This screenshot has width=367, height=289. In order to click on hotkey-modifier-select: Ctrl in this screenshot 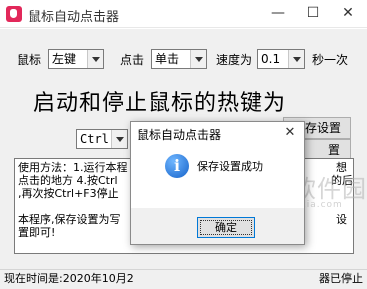, I will do `click(102, 139)`.